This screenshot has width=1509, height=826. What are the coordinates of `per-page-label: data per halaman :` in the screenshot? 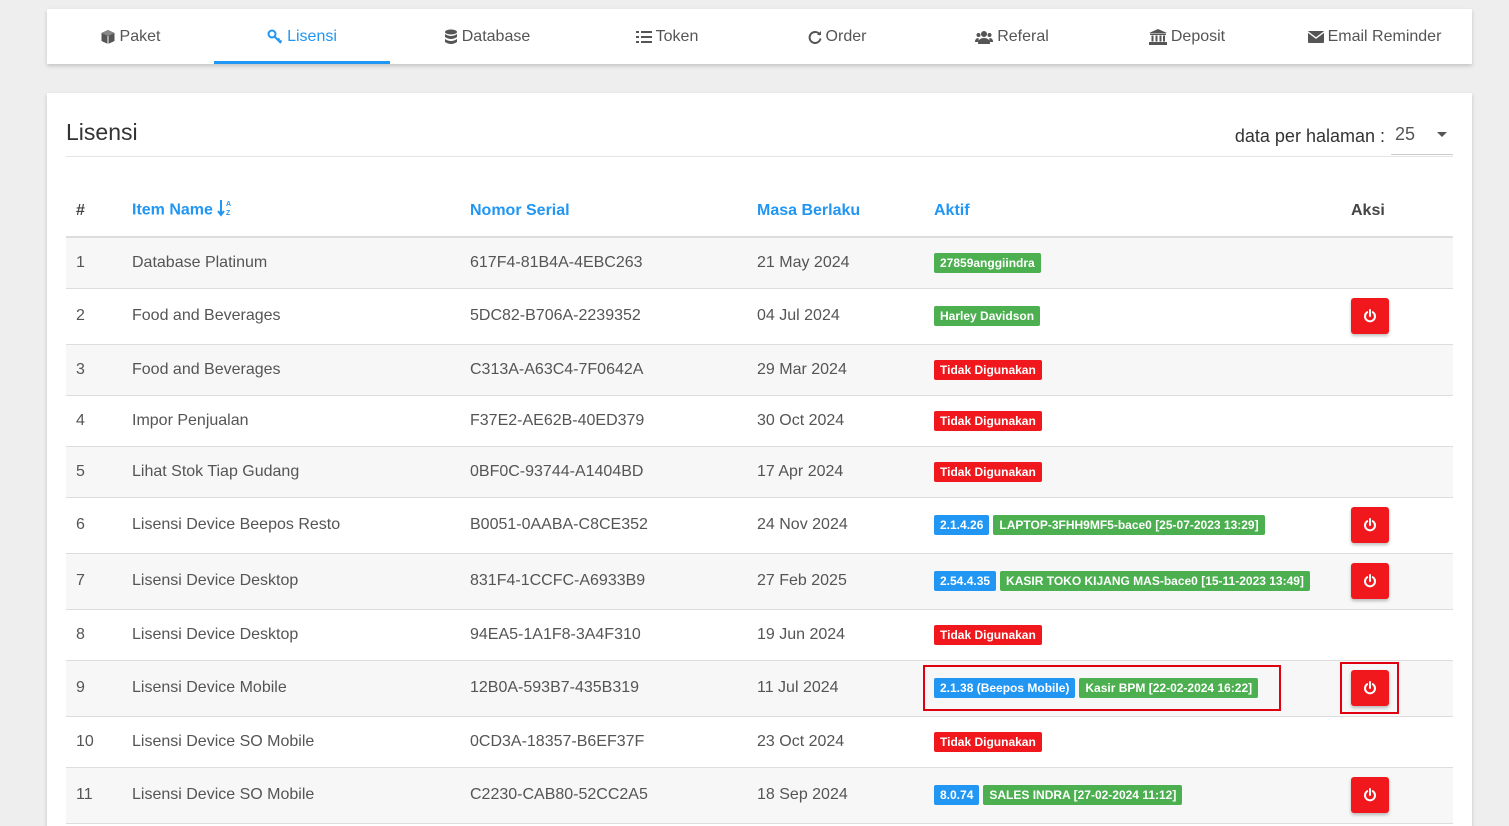 It's located at (1309, 136).